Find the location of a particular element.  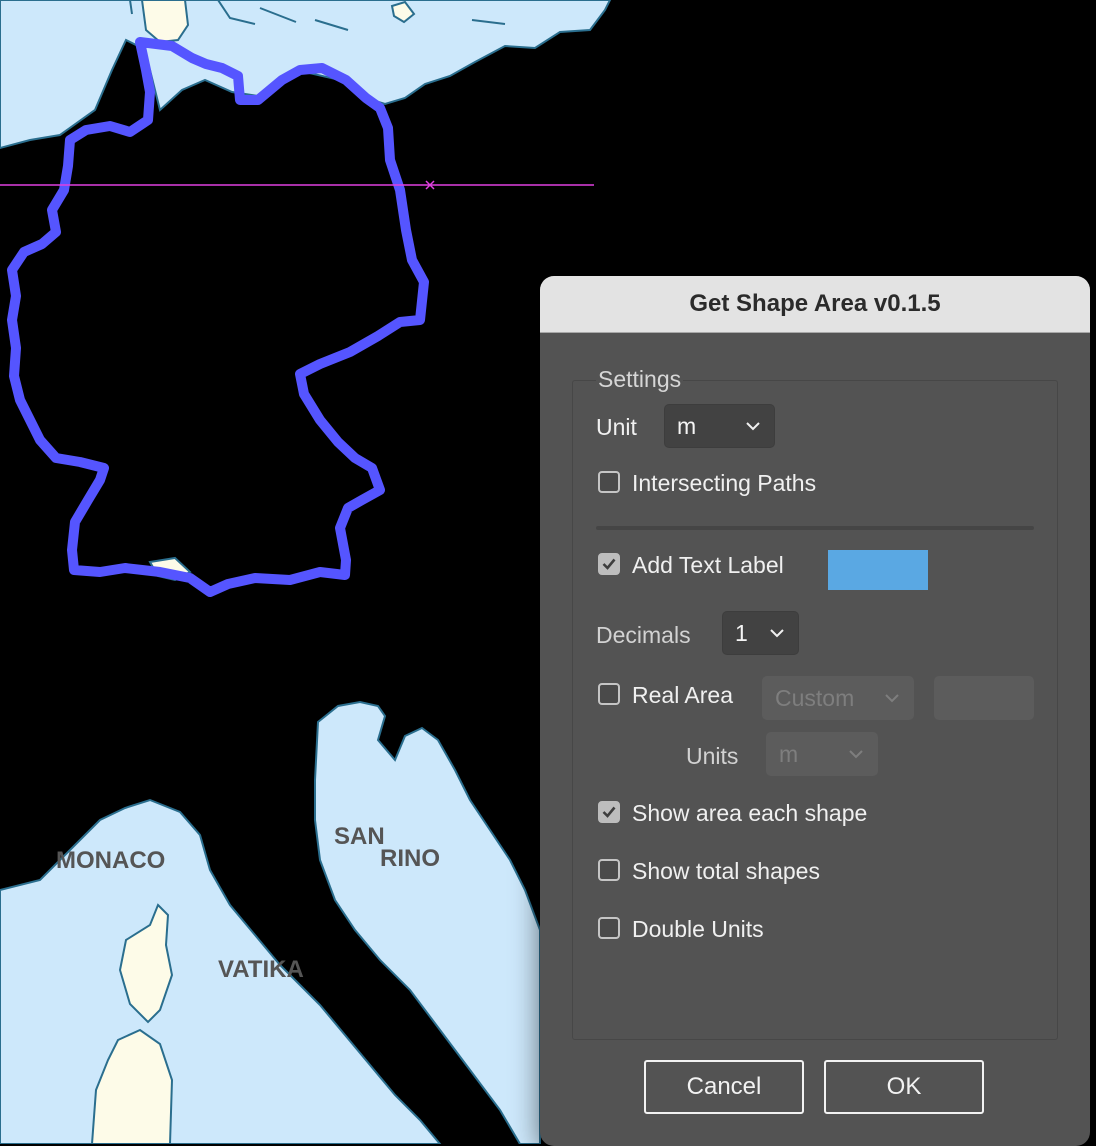

map-label-vatika: VATIKA is located at coordinates (261, 969).